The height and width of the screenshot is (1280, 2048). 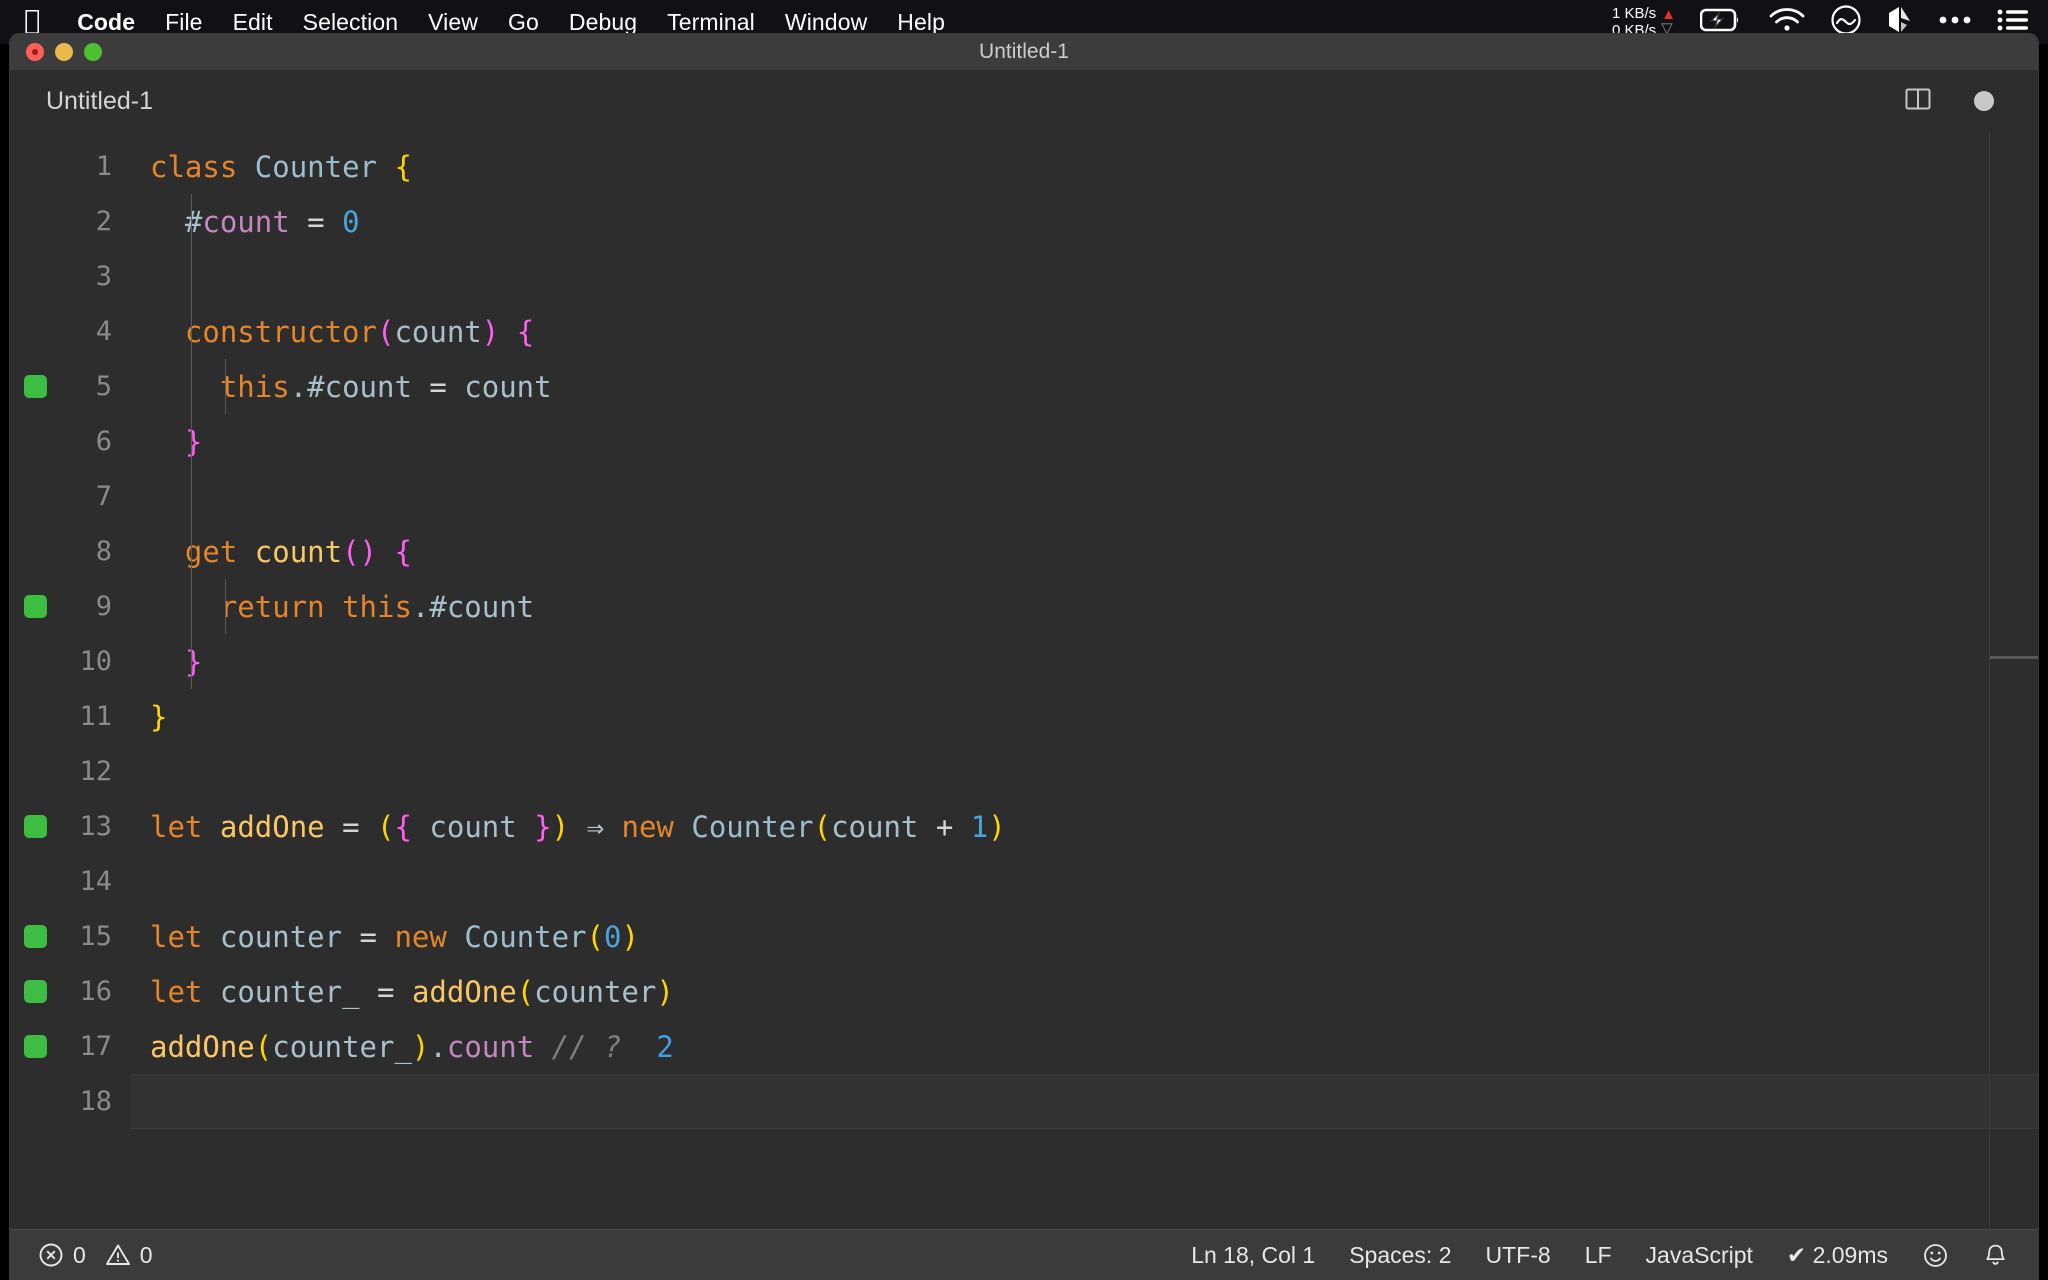 What do you see at coordinates (95, 1255) in the screenshot?
I see `problems-indicator: 0 0` at bounding box center [95, 1255].